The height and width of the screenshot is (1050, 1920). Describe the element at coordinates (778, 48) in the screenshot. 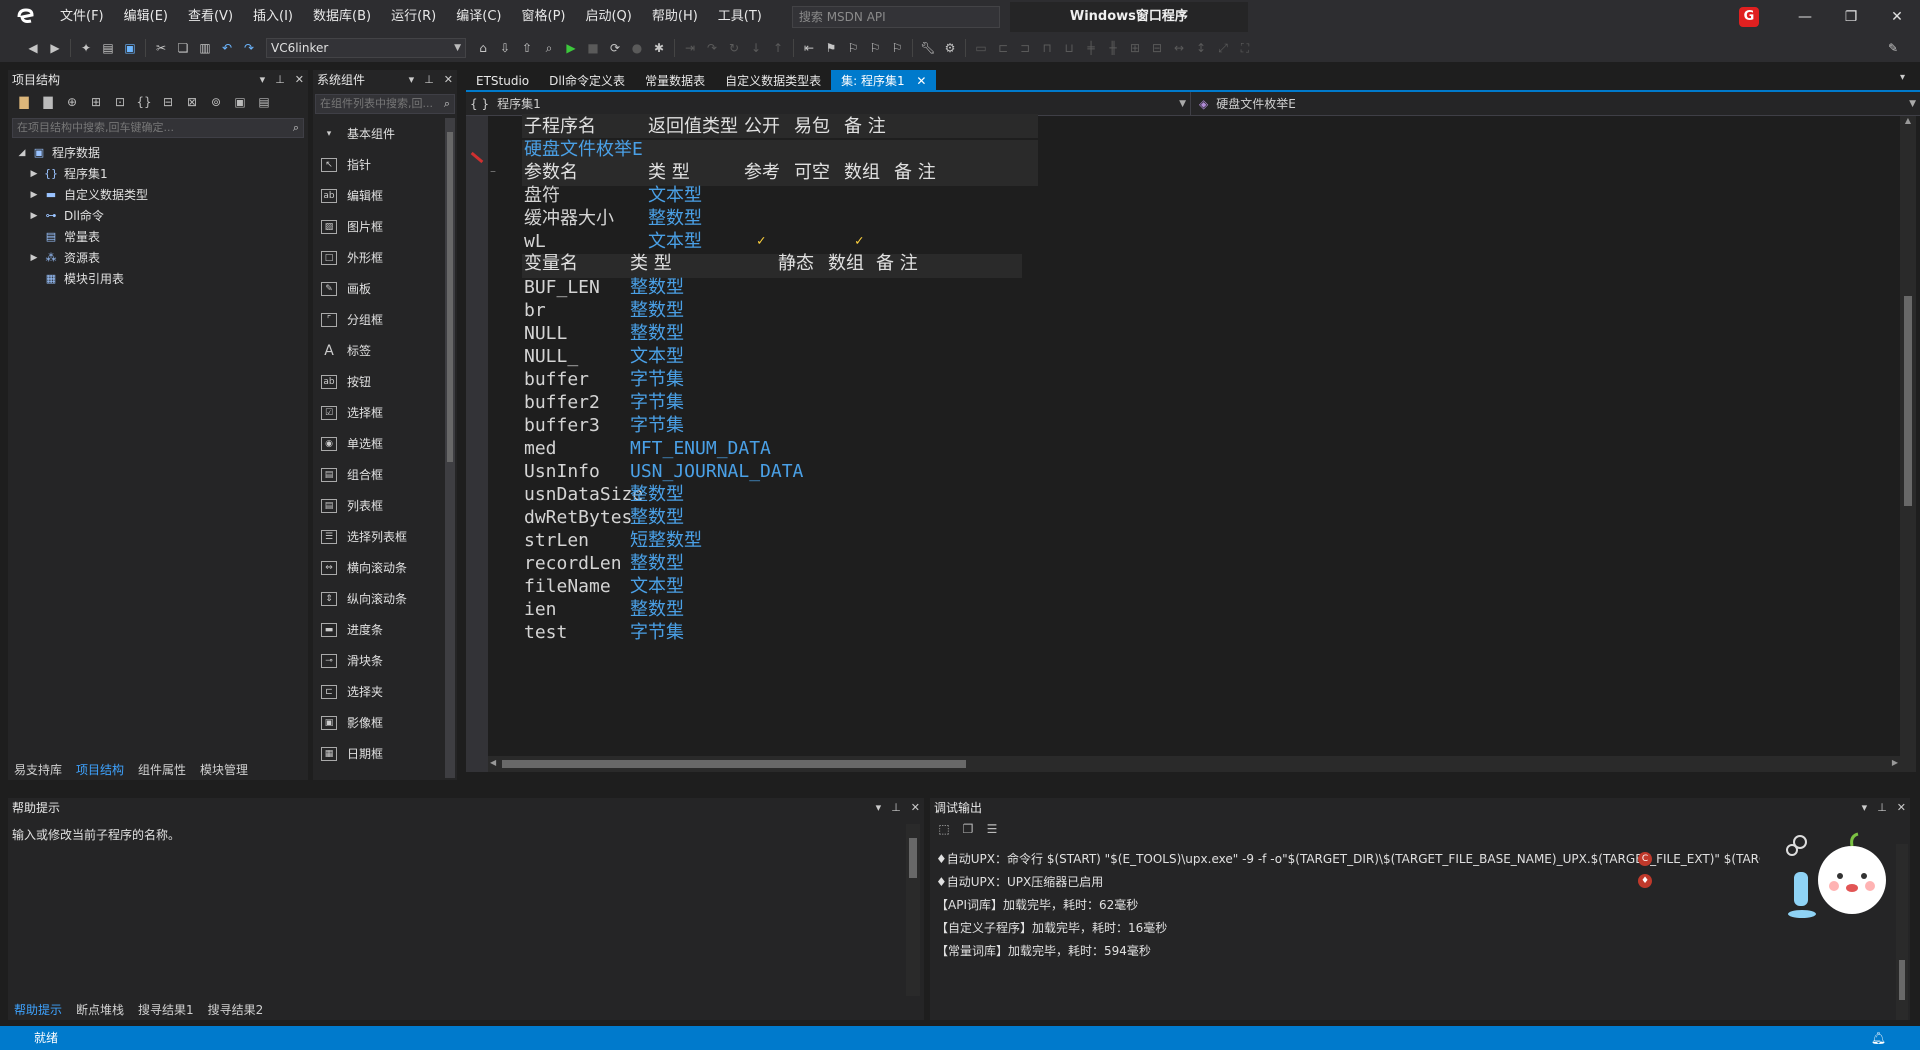

I see `arrow-up-icon: ↑` at that location.